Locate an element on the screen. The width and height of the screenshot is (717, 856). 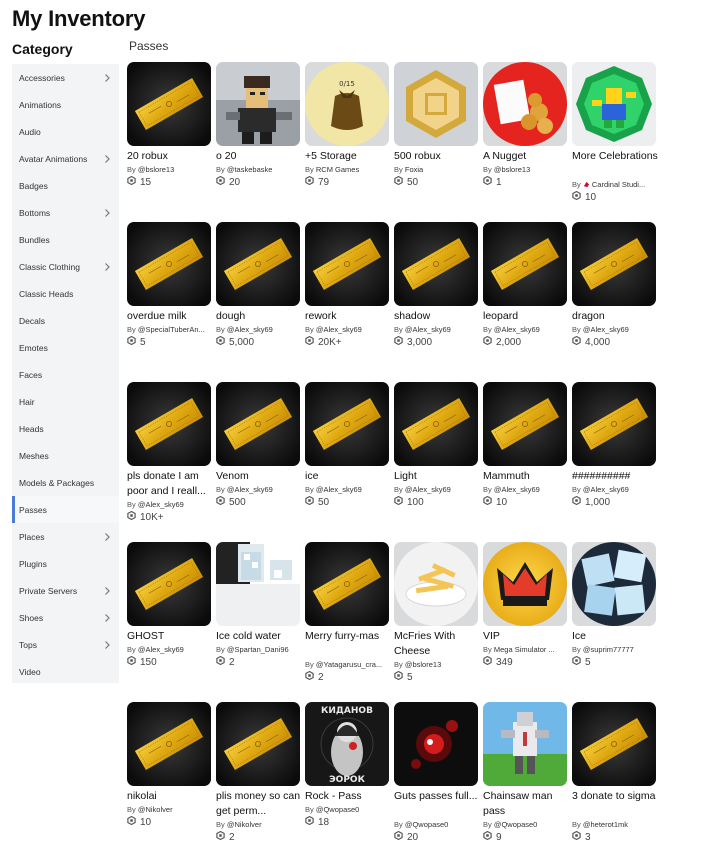
item-name: rework is located at coordinates (348, 316).